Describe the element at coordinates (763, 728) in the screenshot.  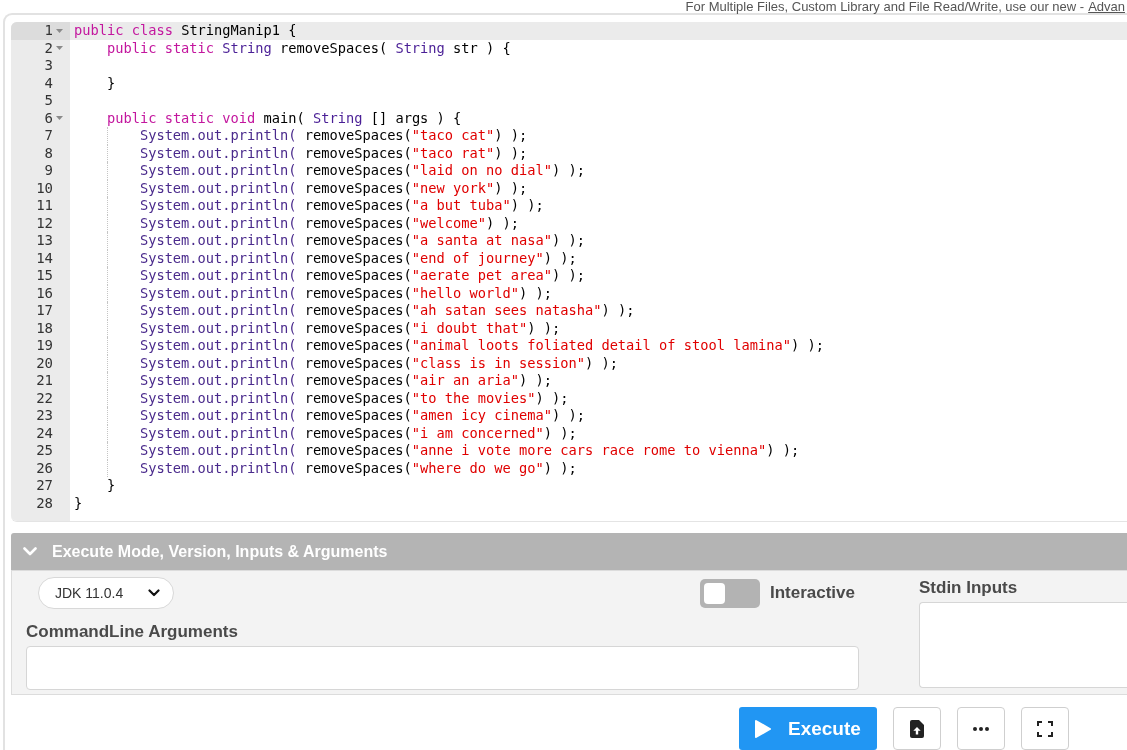
I see `play-icon` at that location.